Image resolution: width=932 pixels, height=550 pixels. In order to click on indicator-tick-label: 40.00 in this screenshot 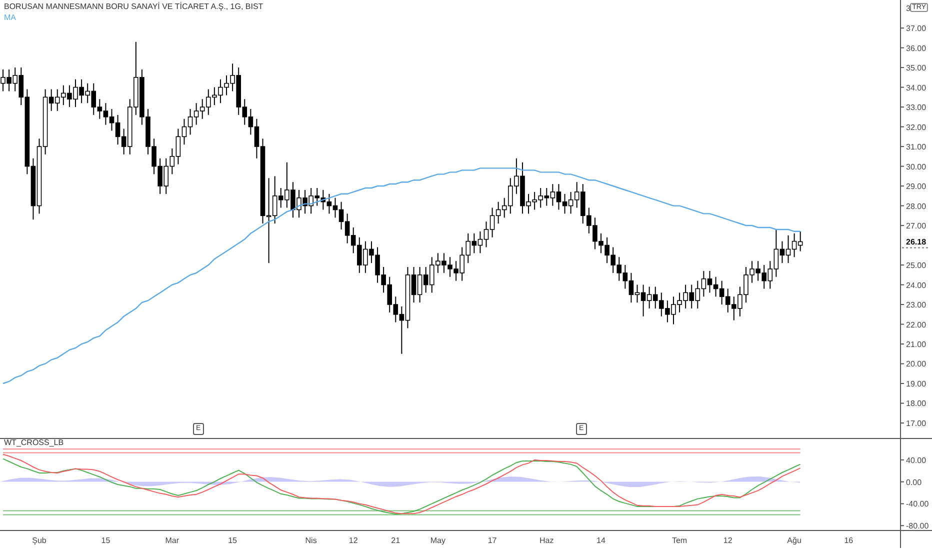, I will do `click(916, 460)`.